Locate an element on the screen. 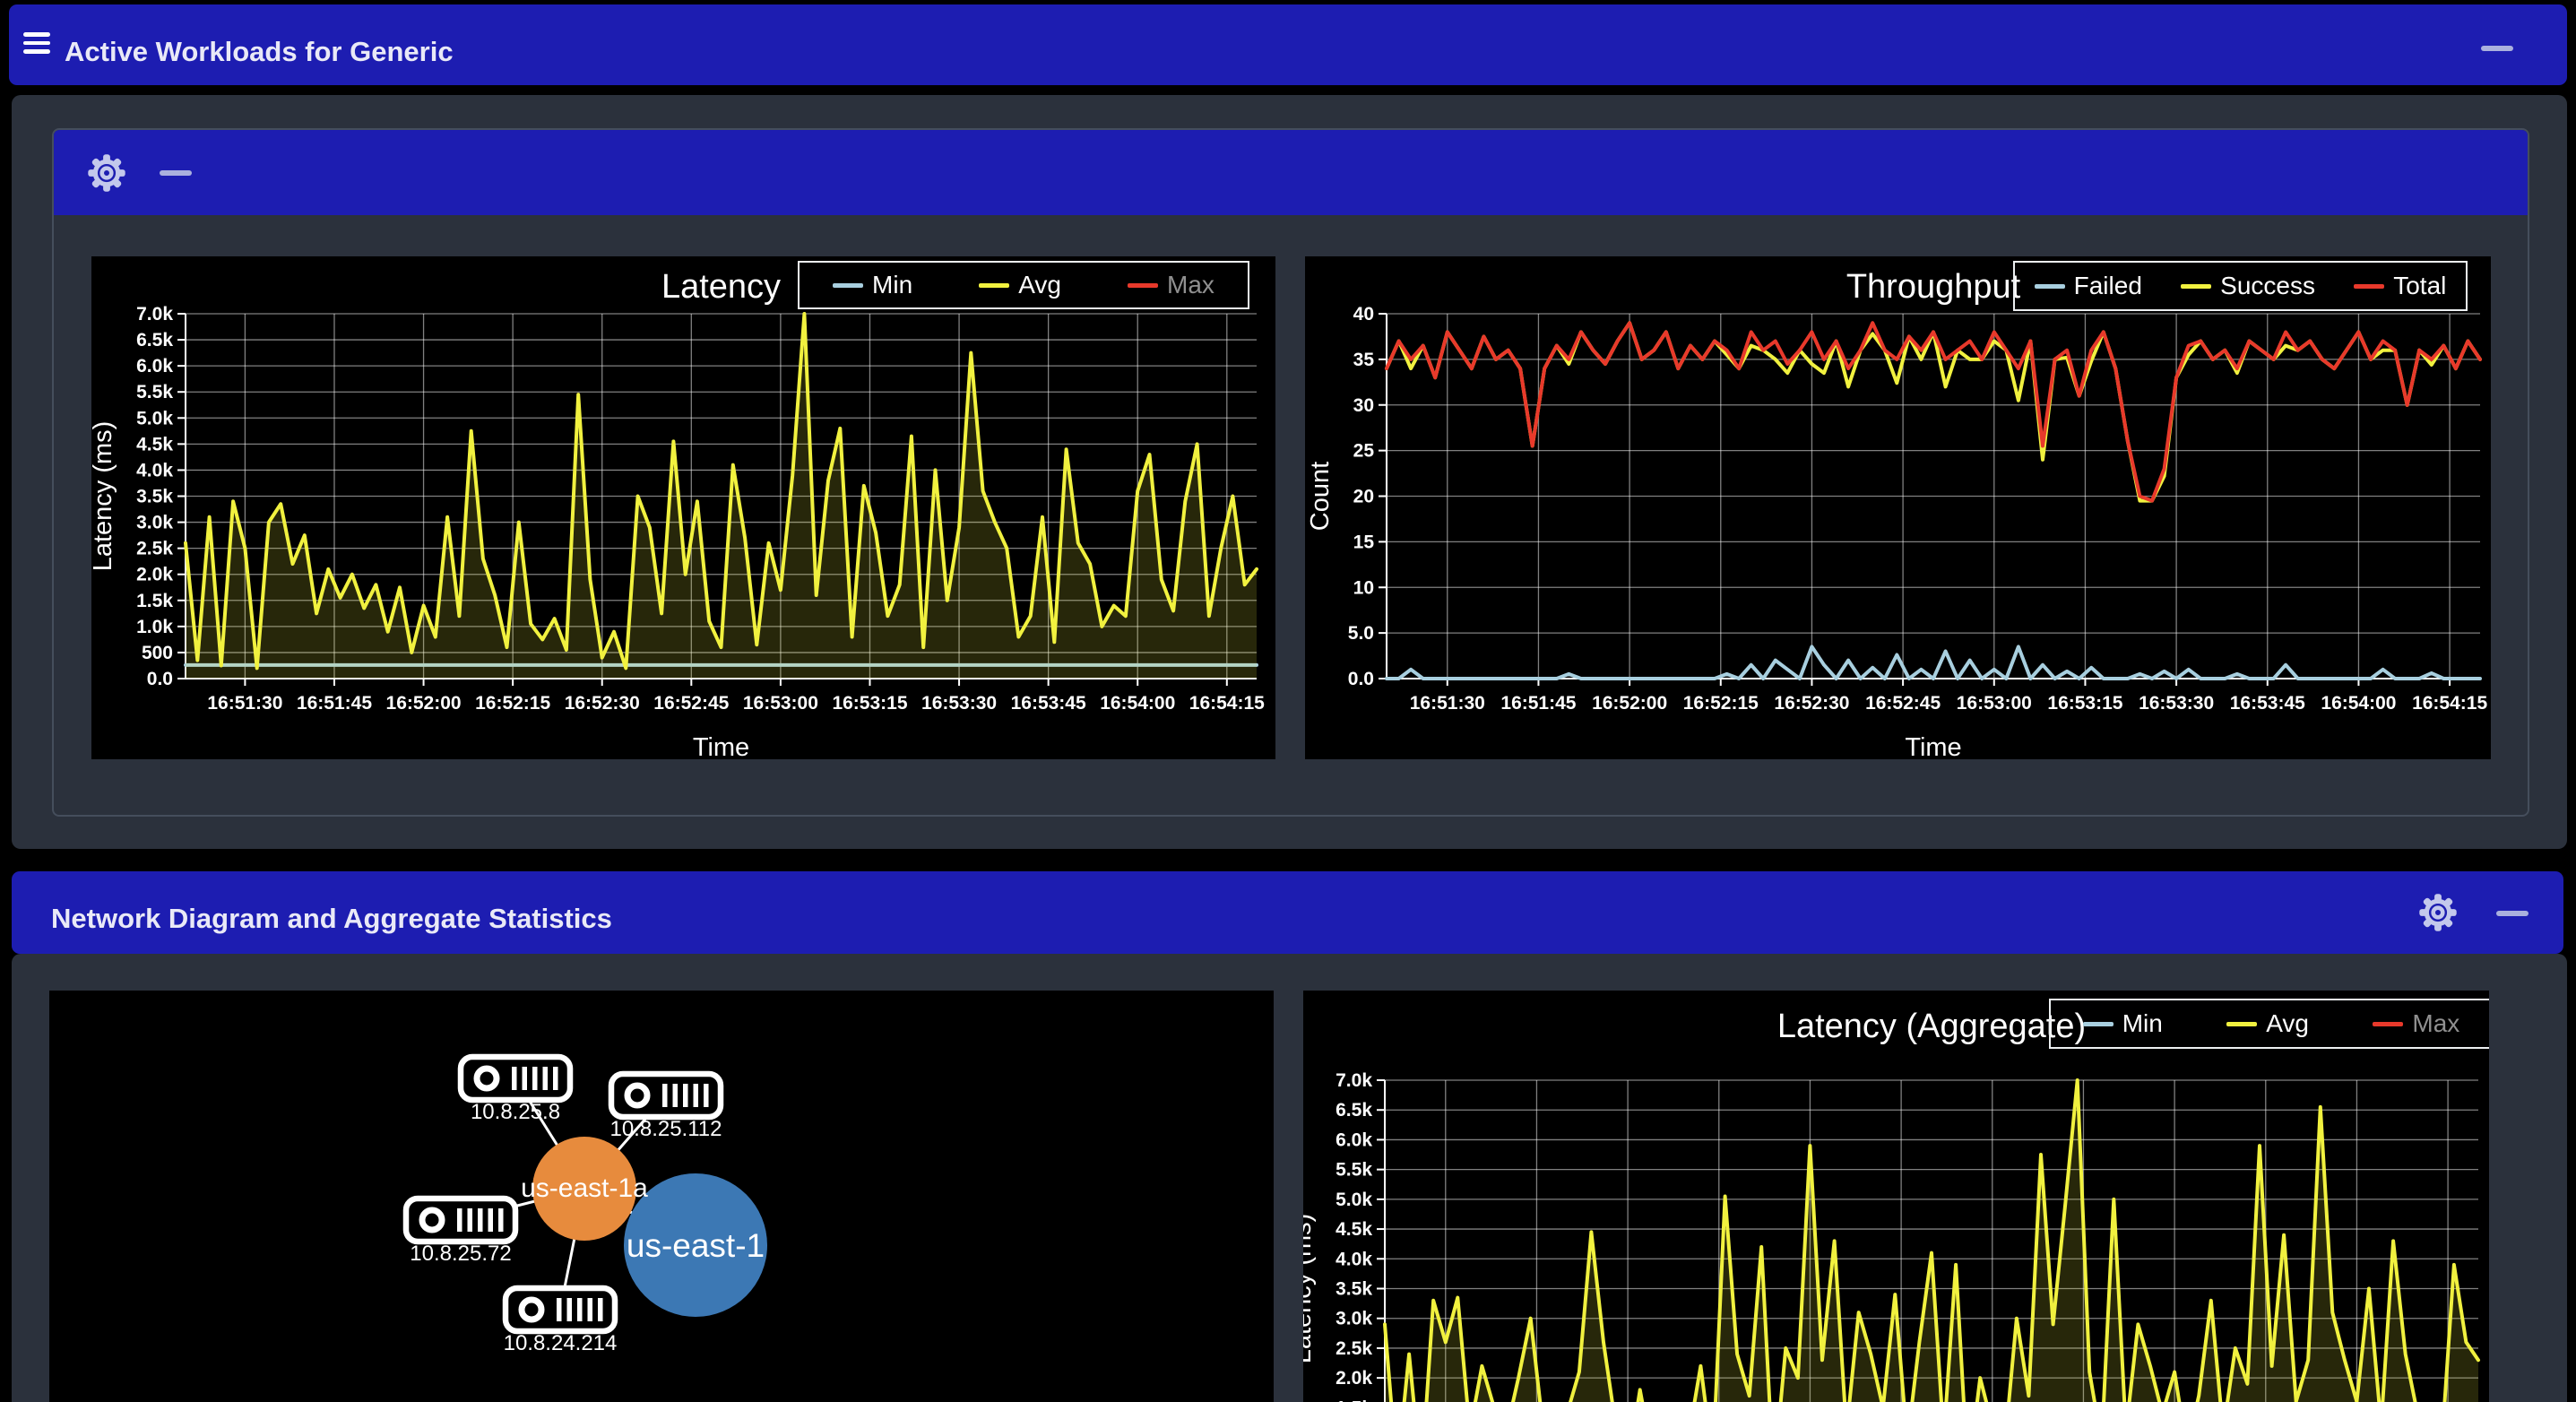 The height and width of the screenshot is (1402, 2576). y-tick-label: 35 is located at coordinates (1364, 360).